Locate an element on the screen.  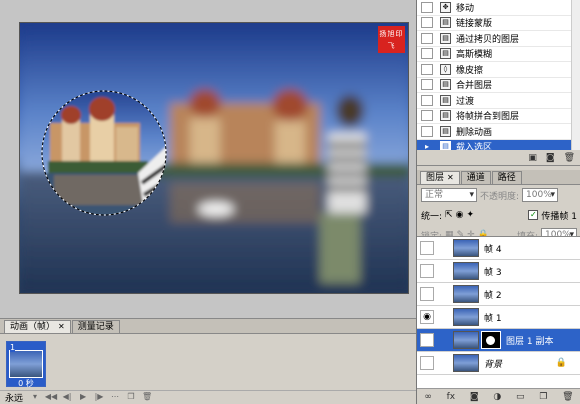
history-item-label: 删除动画 is located at coordinates (474, 132).